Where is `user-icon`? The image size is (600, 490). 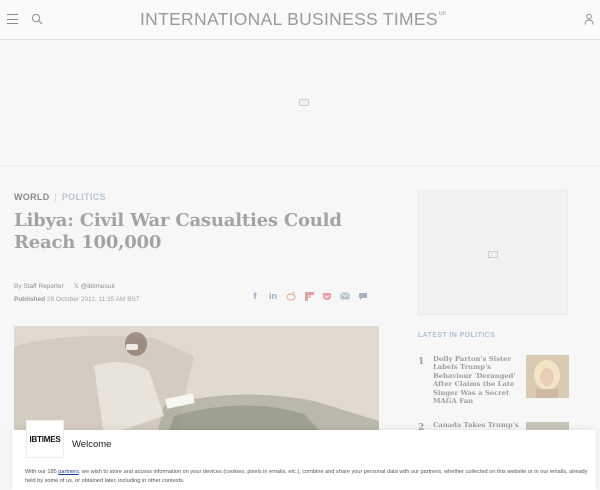 user-icon is located at coordinates (589, 19).